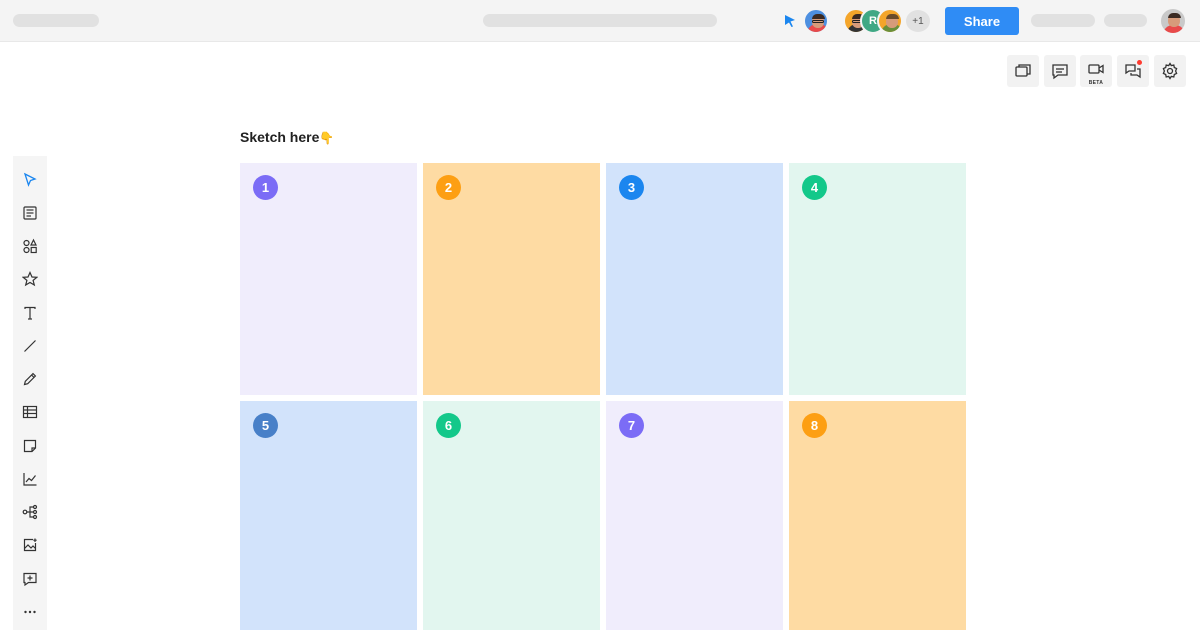 This screenshot has height=630, width=1200. What do you see at coordinates (448, 187) in the screenshot?
I see `card-number-badge: 2` at bounding box center [448, 187].